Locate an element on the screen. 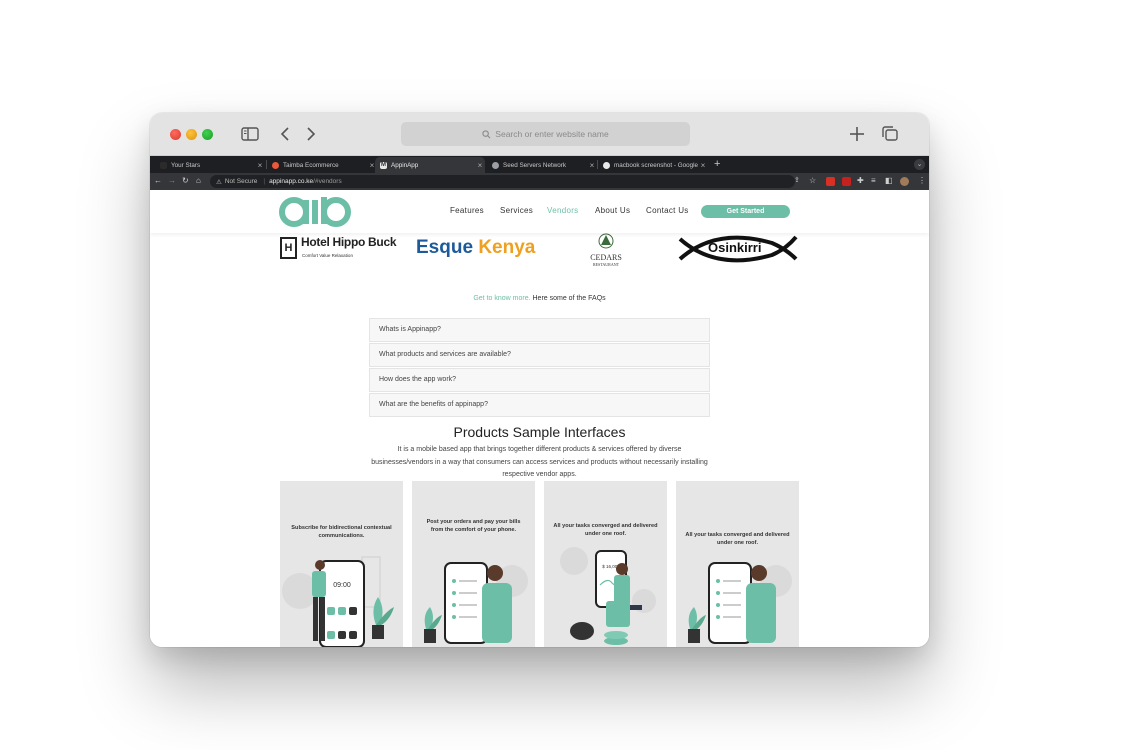  globe-icon is located at coordinates (495, 165).